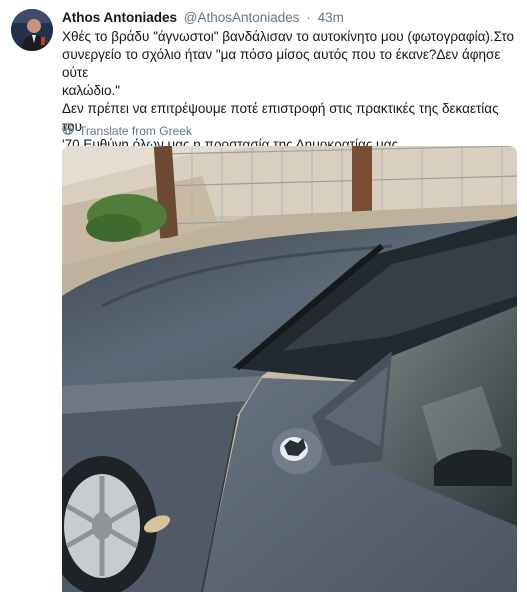 Image resolution: width=527 pixels, height=592 pixels. I want to click on translate-link: Translate from Greek, so click(127, 130).